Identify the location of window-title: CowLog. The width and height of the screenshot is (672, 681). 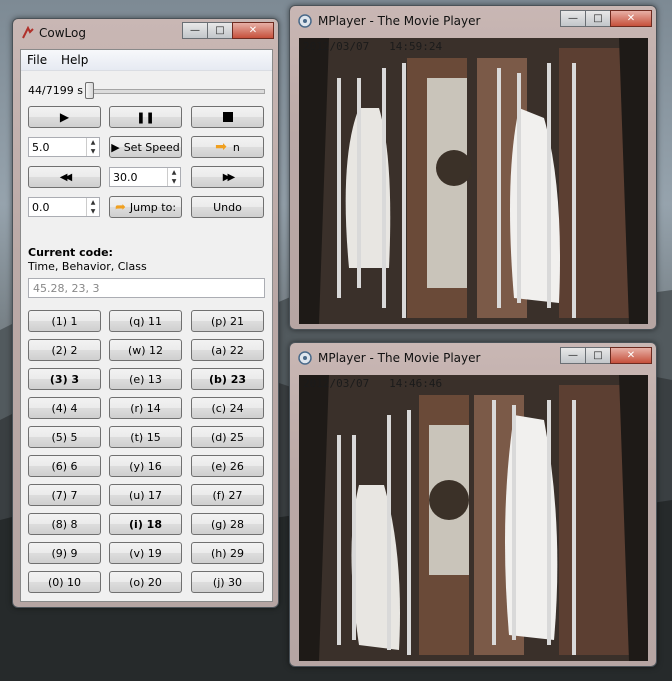
(62, 33).